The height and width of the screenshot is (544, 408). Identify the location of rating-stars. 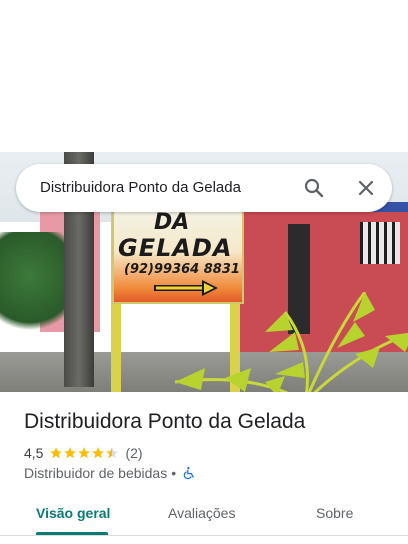
(84, 453).